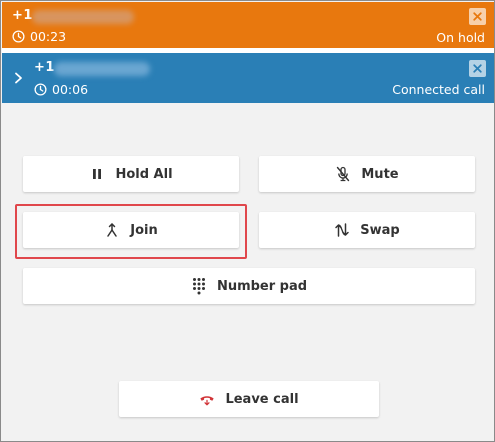 The image size is (495, 442). Describe the element at coordinates (248, 78) in the screenshot. I see `connected-call-bar: +1 00:06 Connected call` at that location.